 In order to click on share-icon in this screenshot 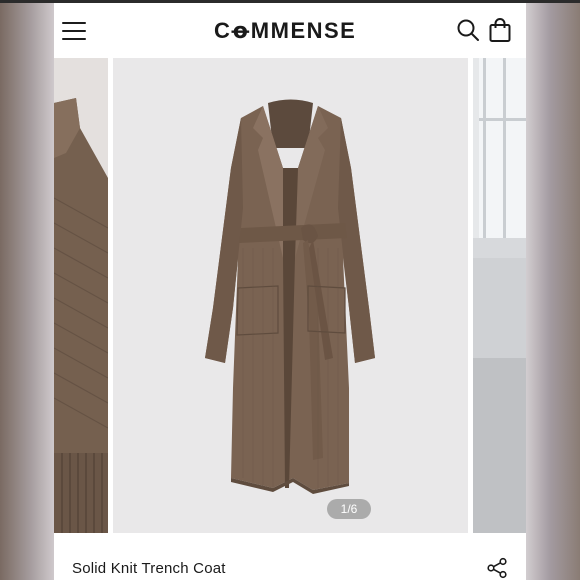, I will do `click(497, 568)`.